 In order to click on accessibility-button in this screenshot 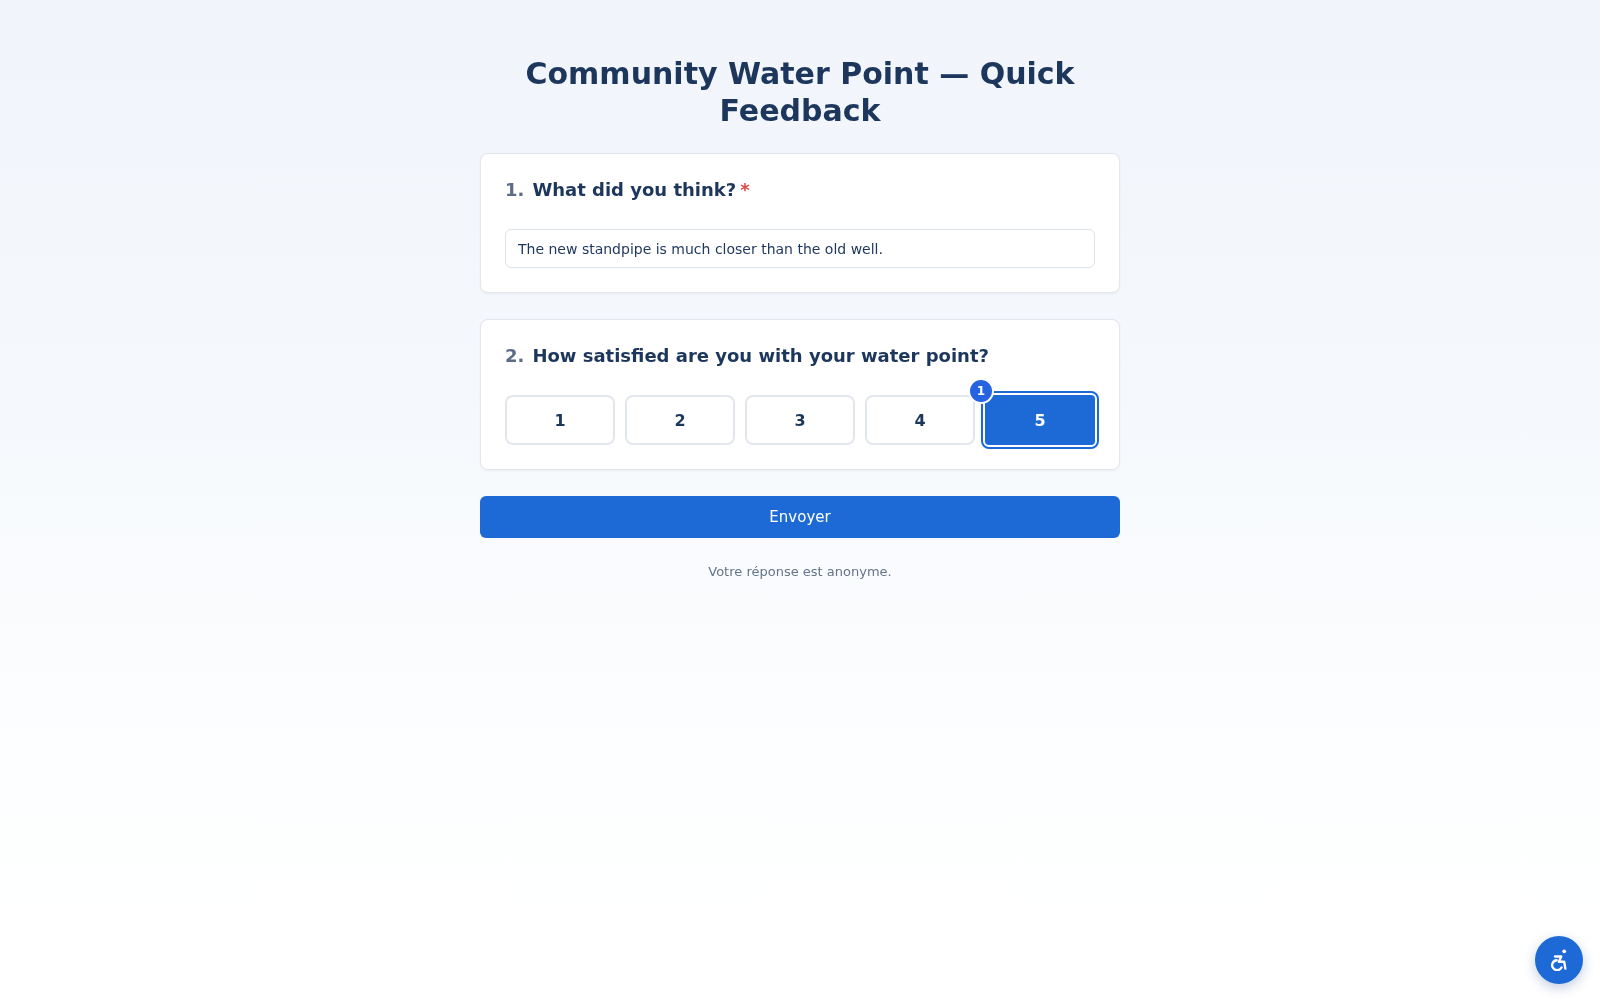, I will do `click(1559, 960)`.